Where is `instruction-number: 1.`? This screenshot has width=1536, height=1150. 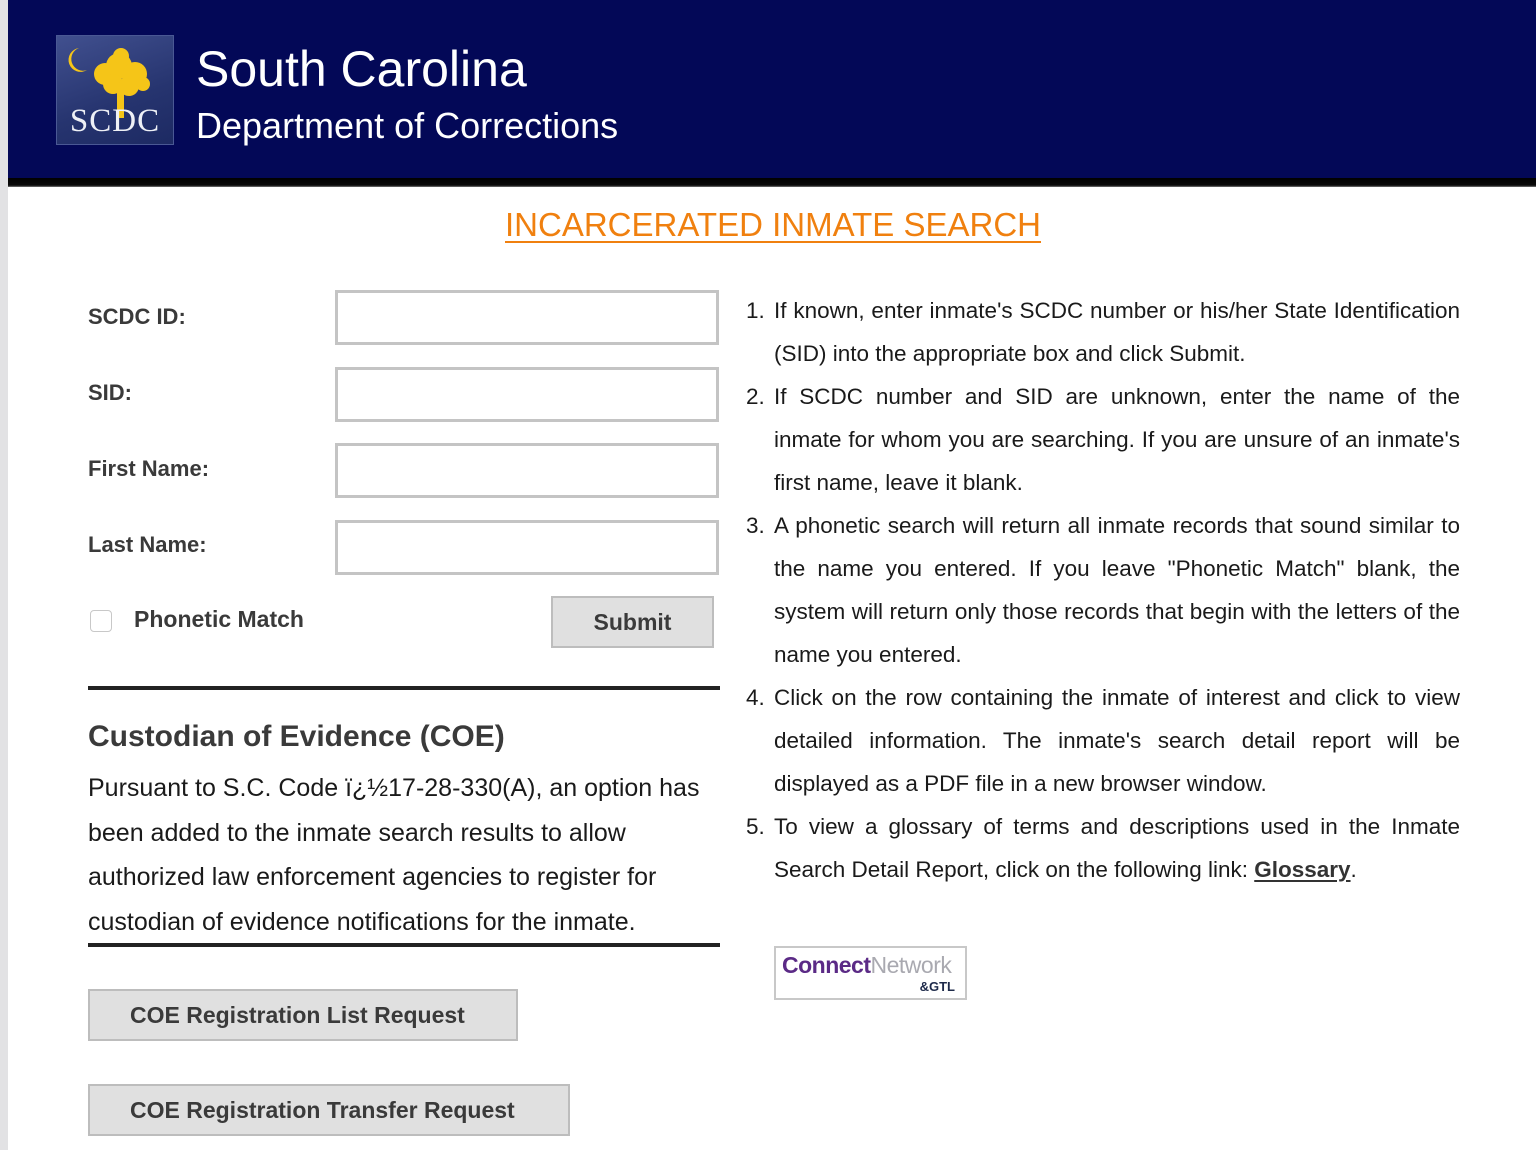
instruction-number: 1. is located at coordinates (755, 310).